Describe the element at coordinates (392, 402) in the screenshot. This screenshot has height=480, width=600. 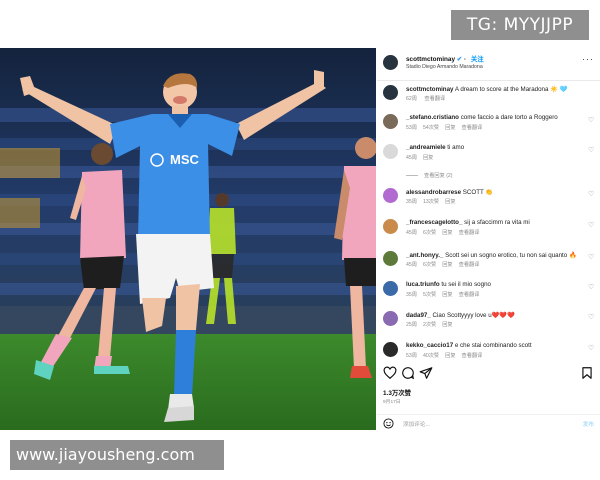
I see `post-date: 9月17日` at that location.